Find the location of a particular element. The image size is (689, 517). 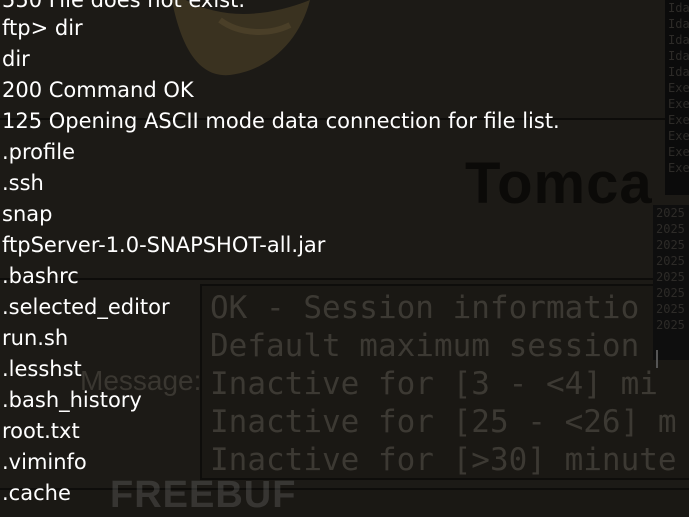

file-entry: .lesshst is located at coordinates (42, 369).